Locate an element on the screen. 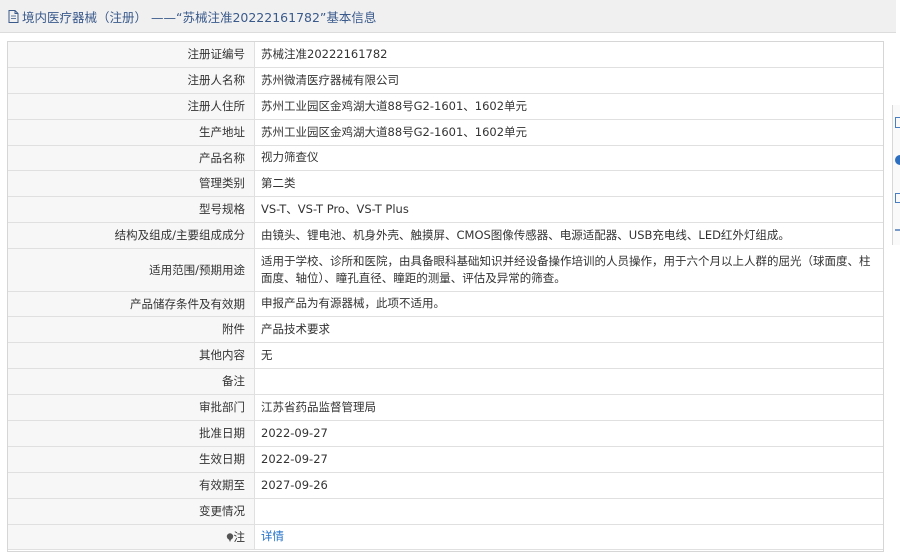 This screenshot has height=557, width=900. pin-icon is located at coordinates (229, 537).